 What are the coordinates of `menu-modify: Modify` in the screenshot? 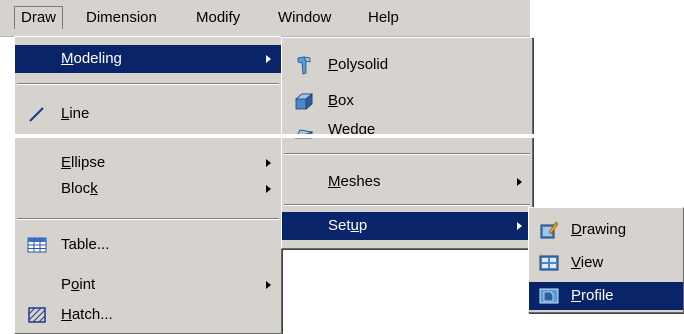 It's located at (218, 18).